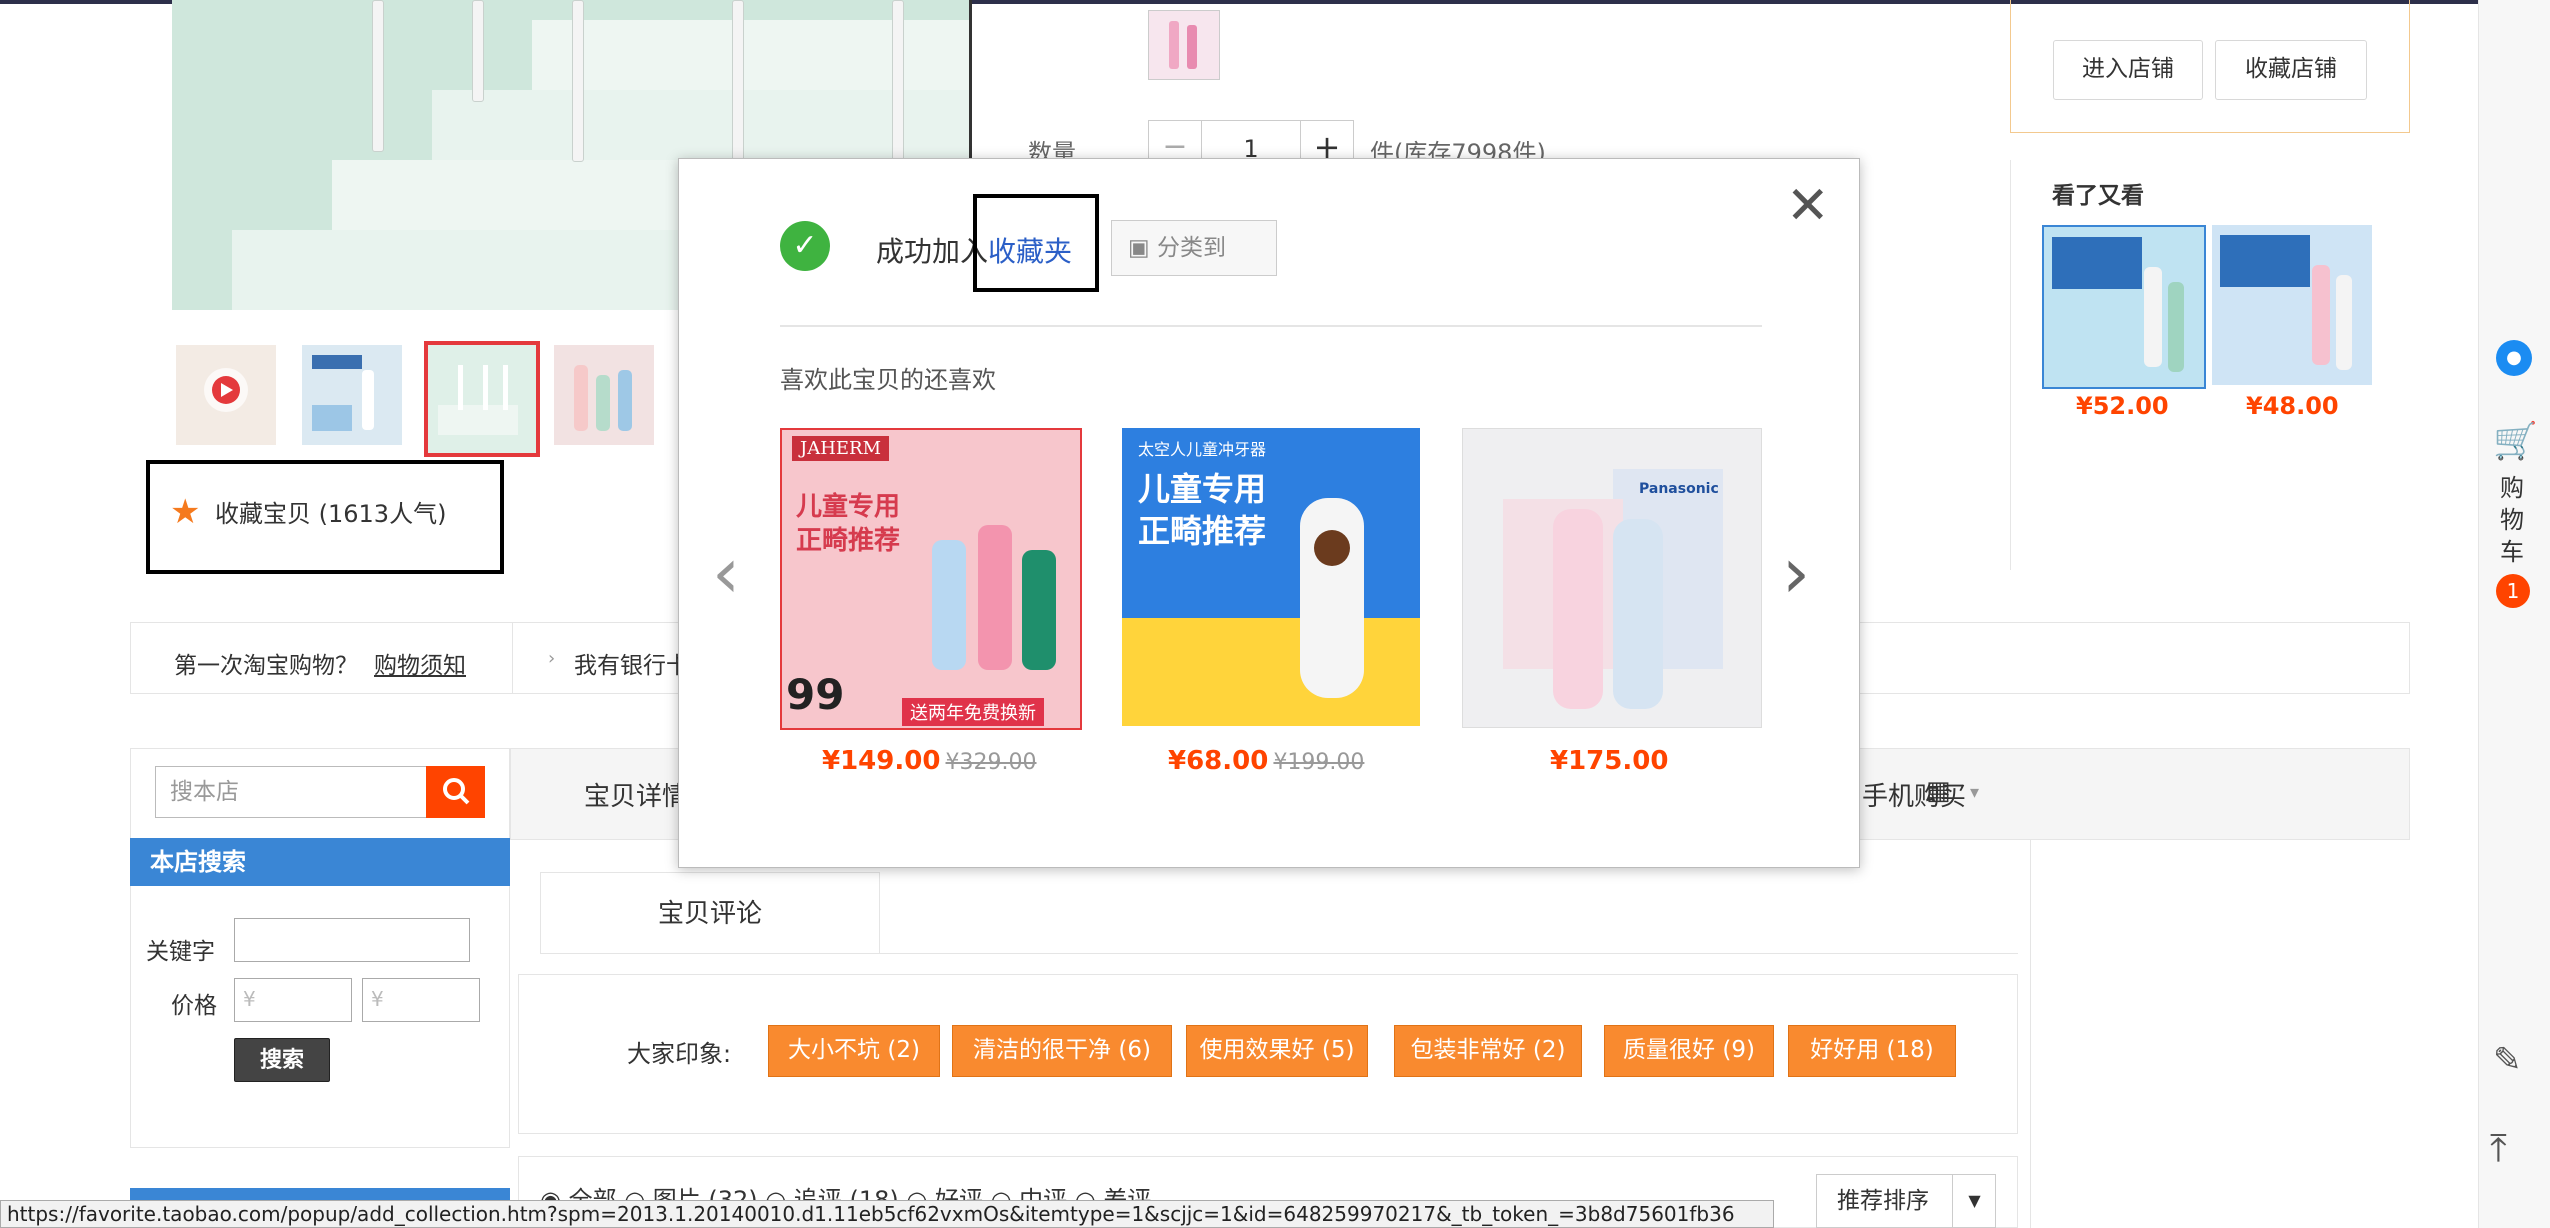 The image size is (2550, 1228). Describe the element at coordinates (1689, 1051) in the screenshot. I see `impression-tag: 质量很好 (9)` at that location.